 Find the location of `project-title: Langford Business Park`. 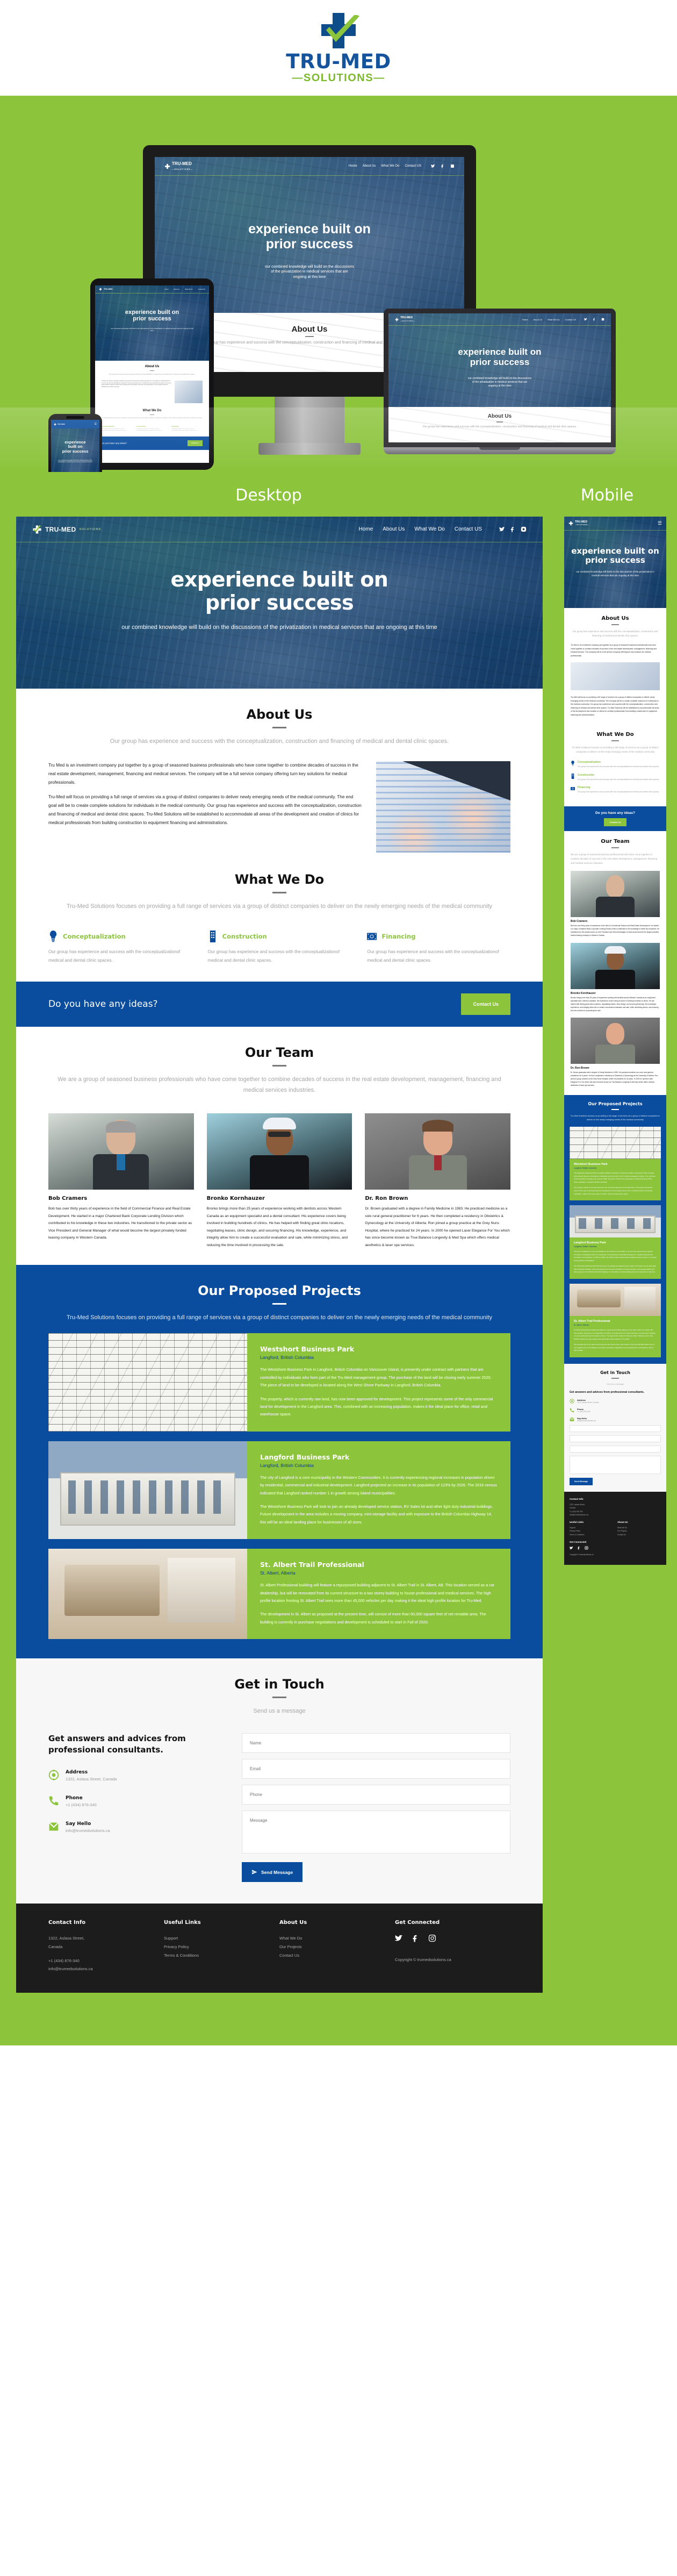

project-title: Langford Business Park is located at coordinates (305, 1456).